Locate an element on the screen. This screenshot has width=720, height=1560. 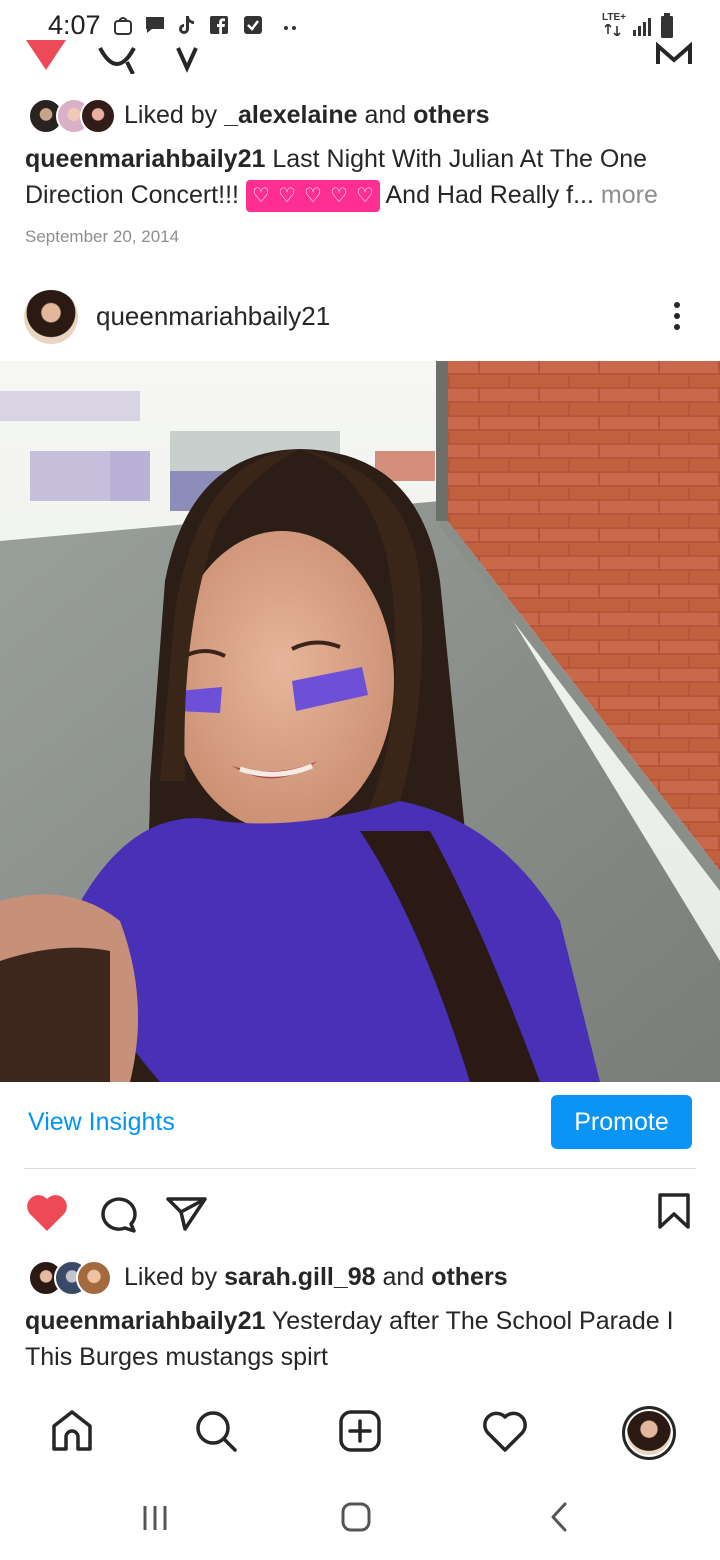
facebook-icon is located at coordinates (219, 25).